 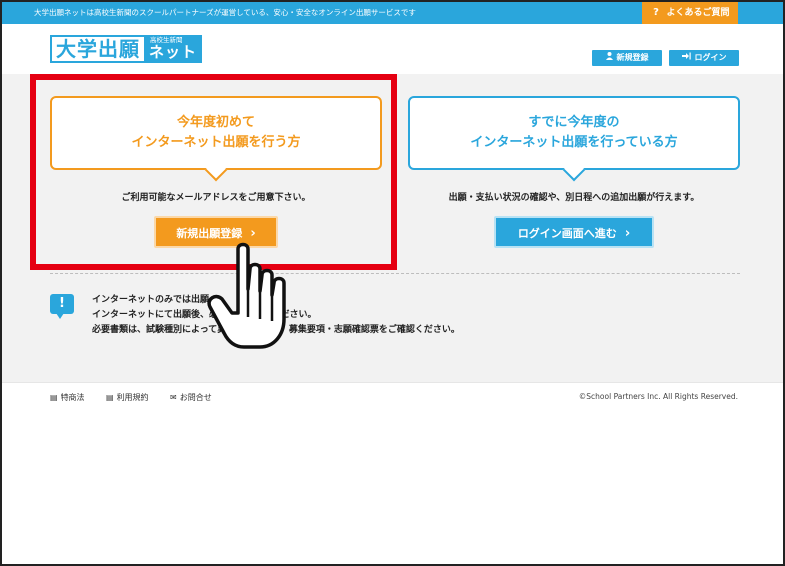 I want to click on notice-line1: インターネットのみでは出願, so click(x=151, y=300).